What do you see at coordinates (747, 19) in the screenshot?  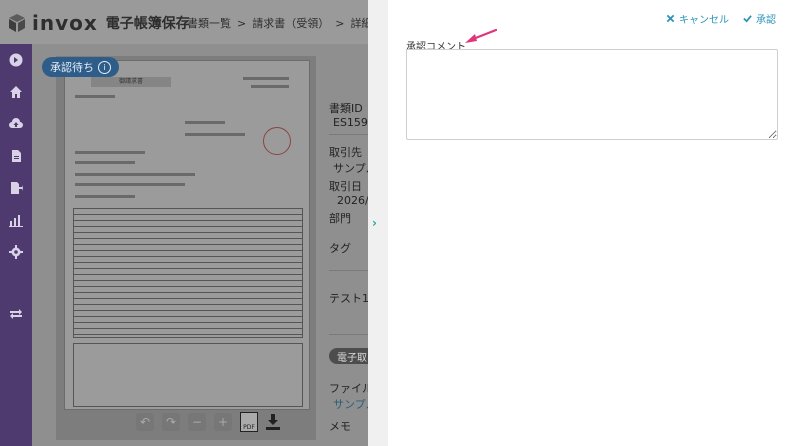 I see `check-icon` at bounding box center [747, 19].